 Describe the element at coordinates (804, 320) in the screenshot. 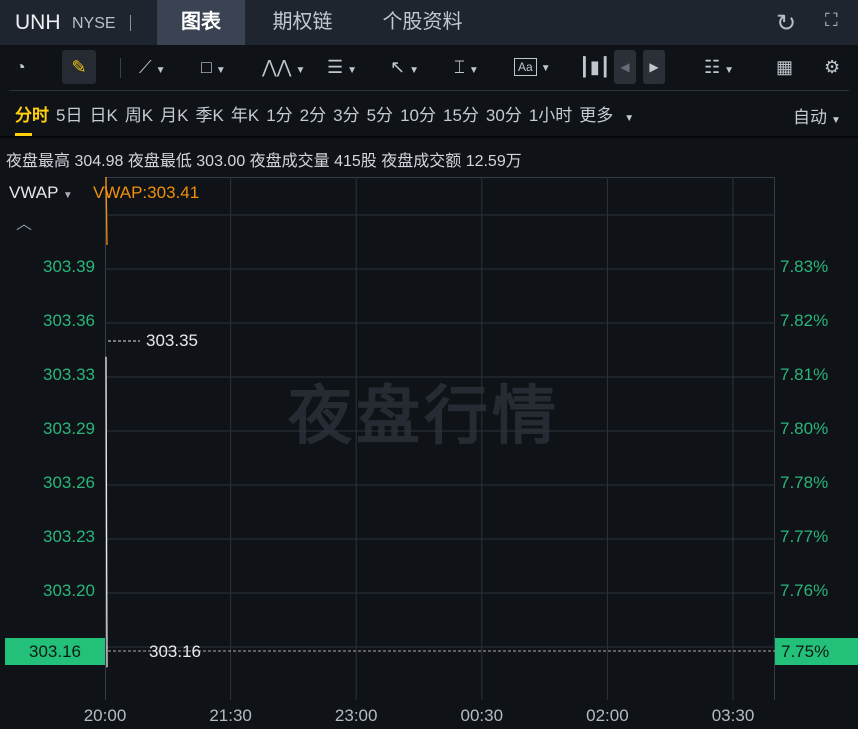

I see `y-right-tick: 7.82%` at that location.